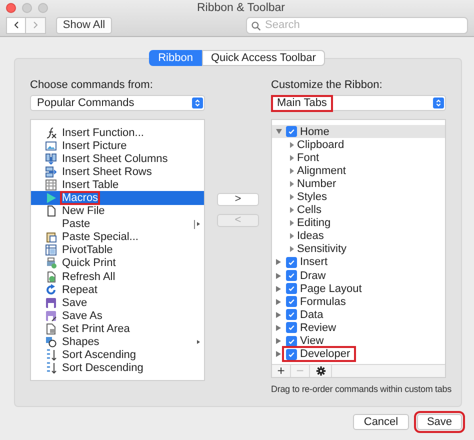  What do you see at coordinates (318, 328) in the screenshot?
I see `ribbon-tab-item: Review` at bounding box center [318, 328].